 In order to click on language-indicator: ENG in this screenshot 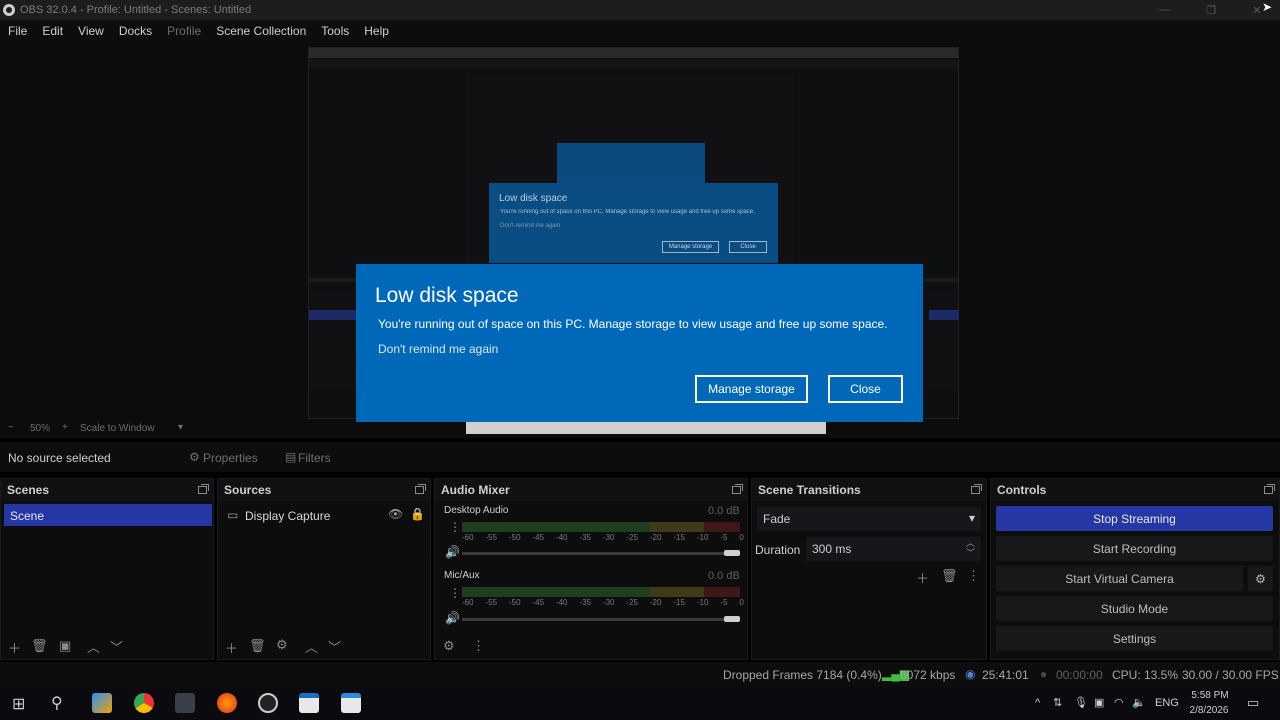, I will do `click(1167, 703)`.